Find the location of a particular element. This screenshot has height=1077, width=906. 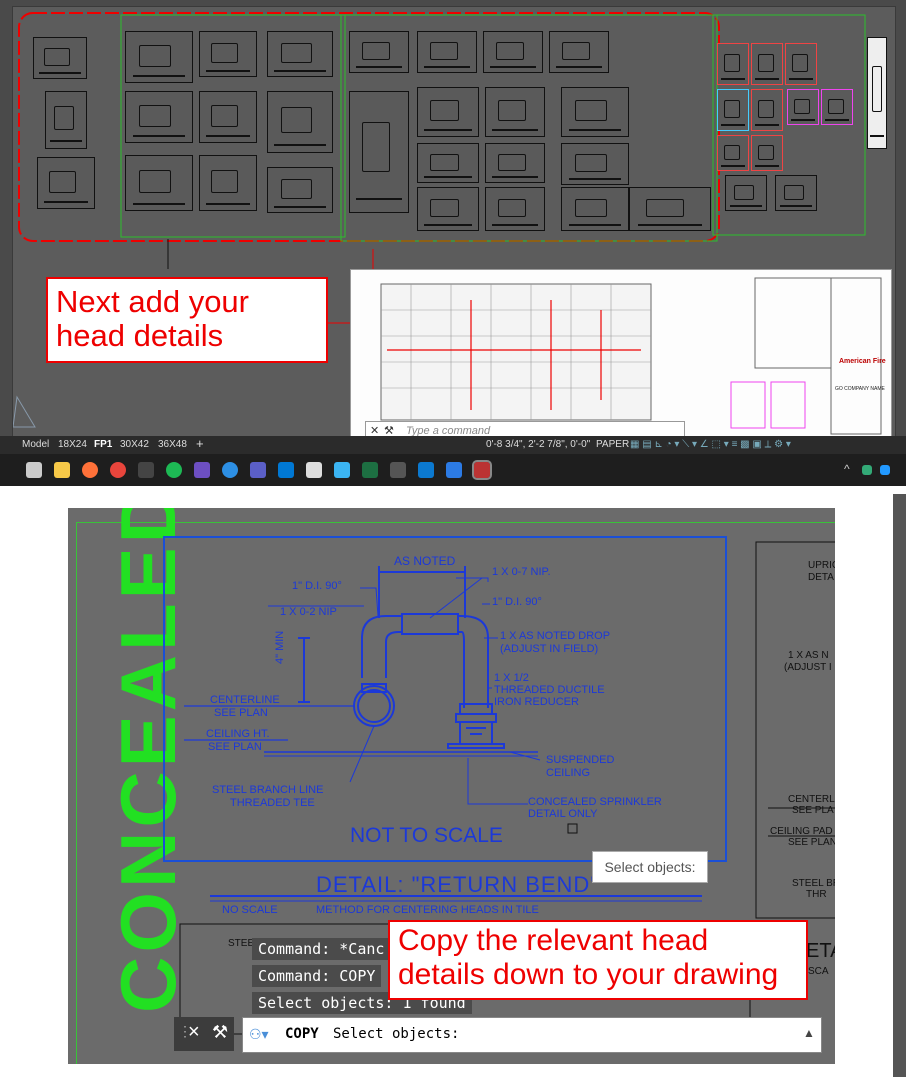

command-history-icon: ⚇▾ is located at coordinates (259, 1034).